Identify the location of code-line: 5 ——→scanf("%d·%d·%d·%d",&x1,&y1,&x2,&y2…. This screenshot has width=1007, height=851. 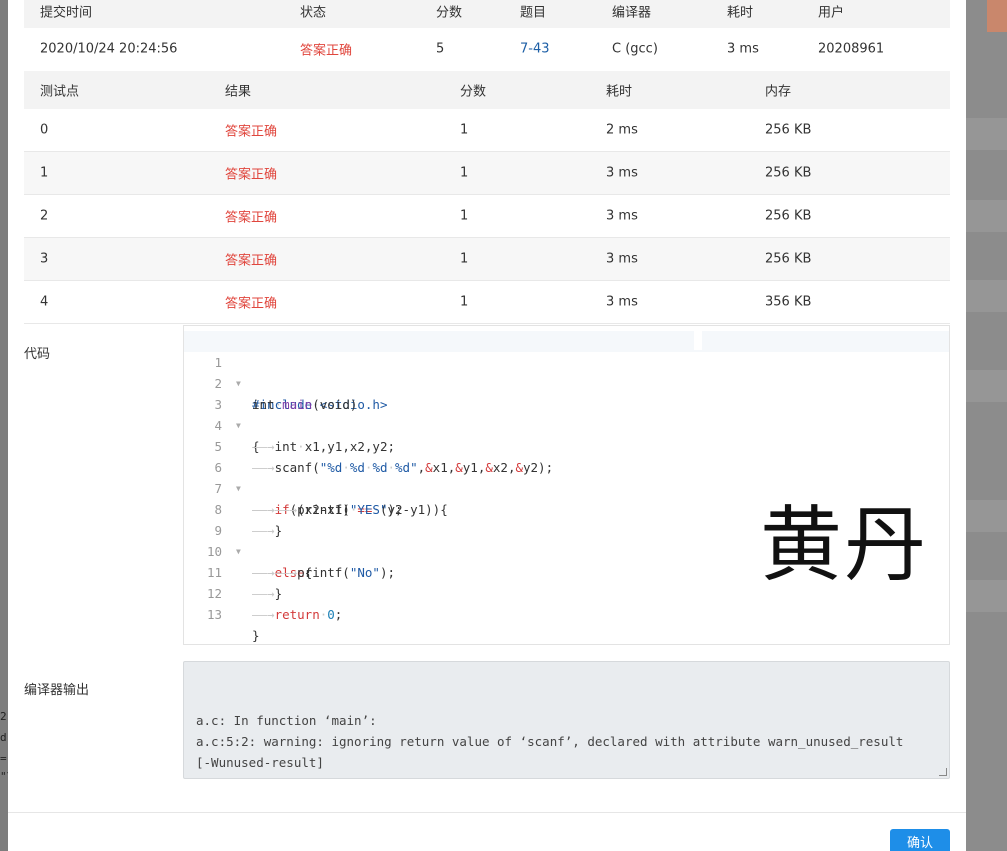
(564, 445).